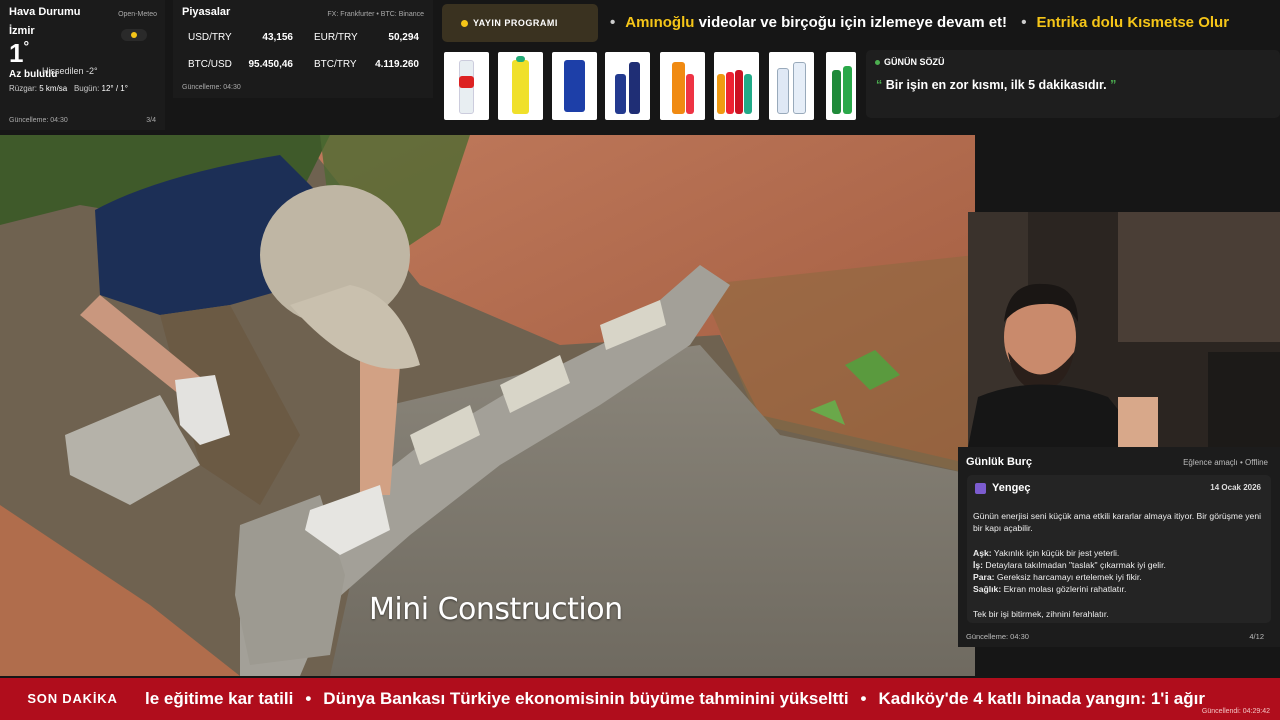 This screenshot has width=1280, height=720. I want to click on breaking-news-label: SON DAKİKA, so click(72, 699).